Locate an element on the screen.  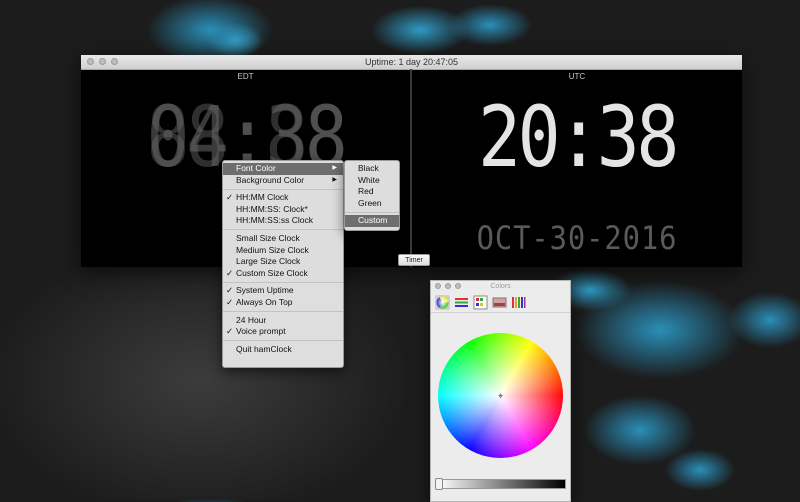
submenu-item-red: Red is located at coordinates (372, 192).